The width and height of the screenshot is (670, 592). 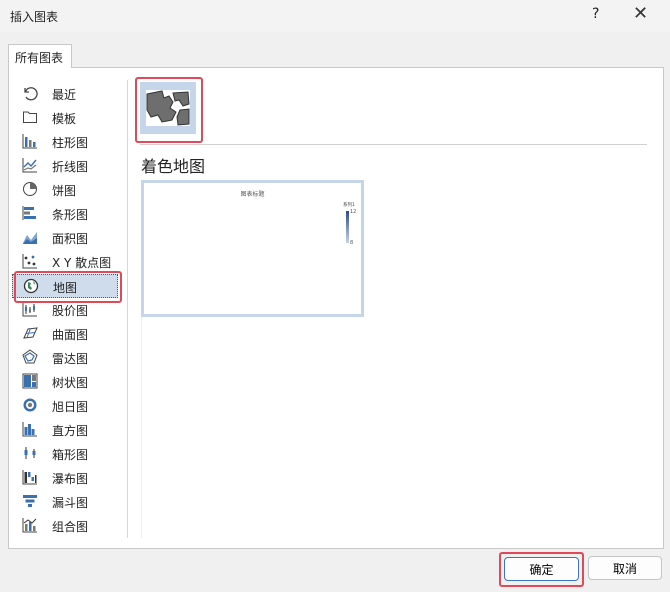 I want to click on histogram-icon, so click(x=29, y=429).